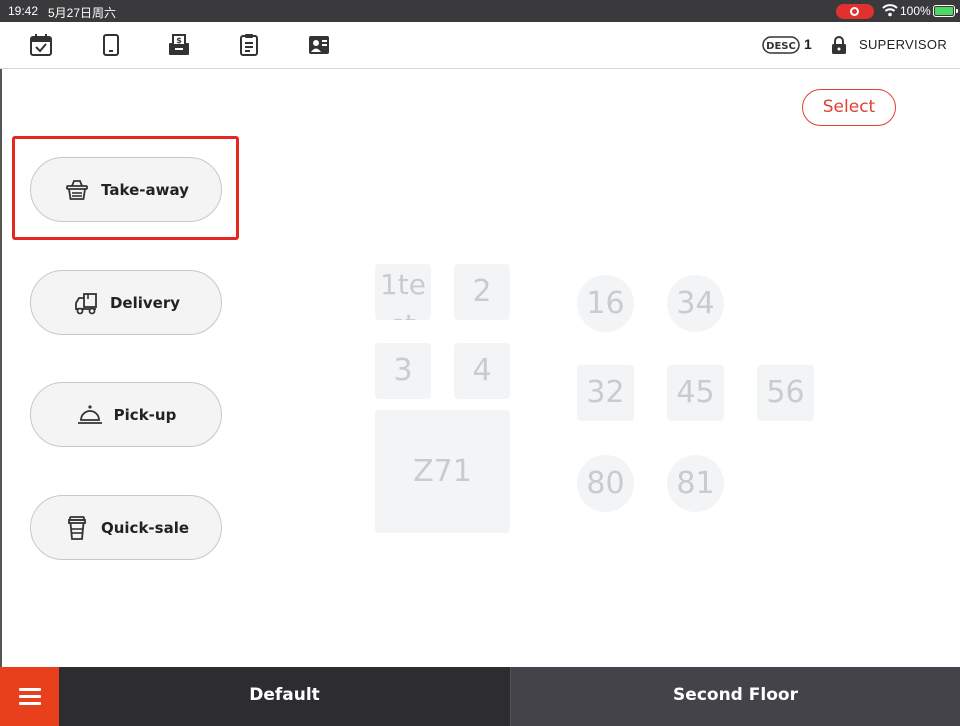 Image resolution: width=960 pixels, height=726 pixels. What do you see at coordinates (695, 393) in the screenshot?
I see `table-45: 45` at bounding box center [695, 393].